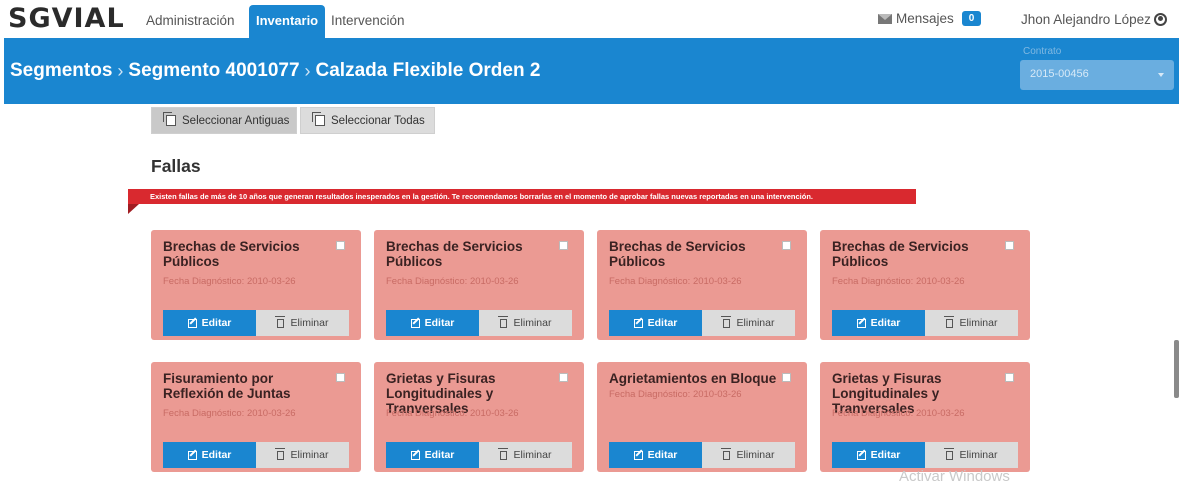 This screenshot has width=1179, height=482. I want to click on envelope-icon, so click(885, 18).